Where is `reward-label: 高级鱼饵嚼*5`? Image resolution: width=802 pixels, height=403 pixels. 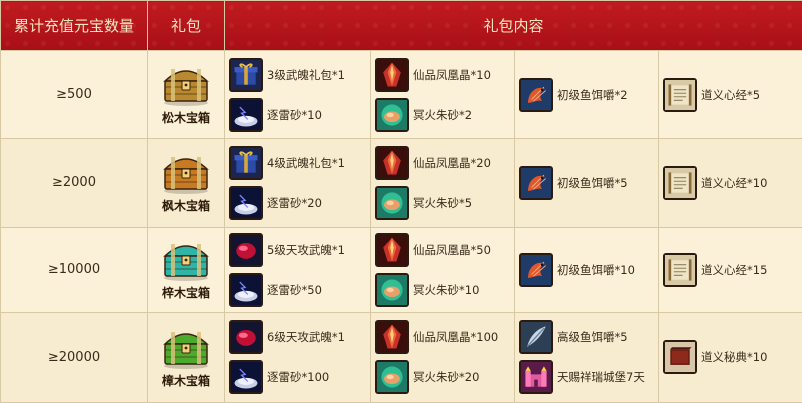 reward-label: 高级鱼饵嚼*5 is located at coordinates (592, 337).